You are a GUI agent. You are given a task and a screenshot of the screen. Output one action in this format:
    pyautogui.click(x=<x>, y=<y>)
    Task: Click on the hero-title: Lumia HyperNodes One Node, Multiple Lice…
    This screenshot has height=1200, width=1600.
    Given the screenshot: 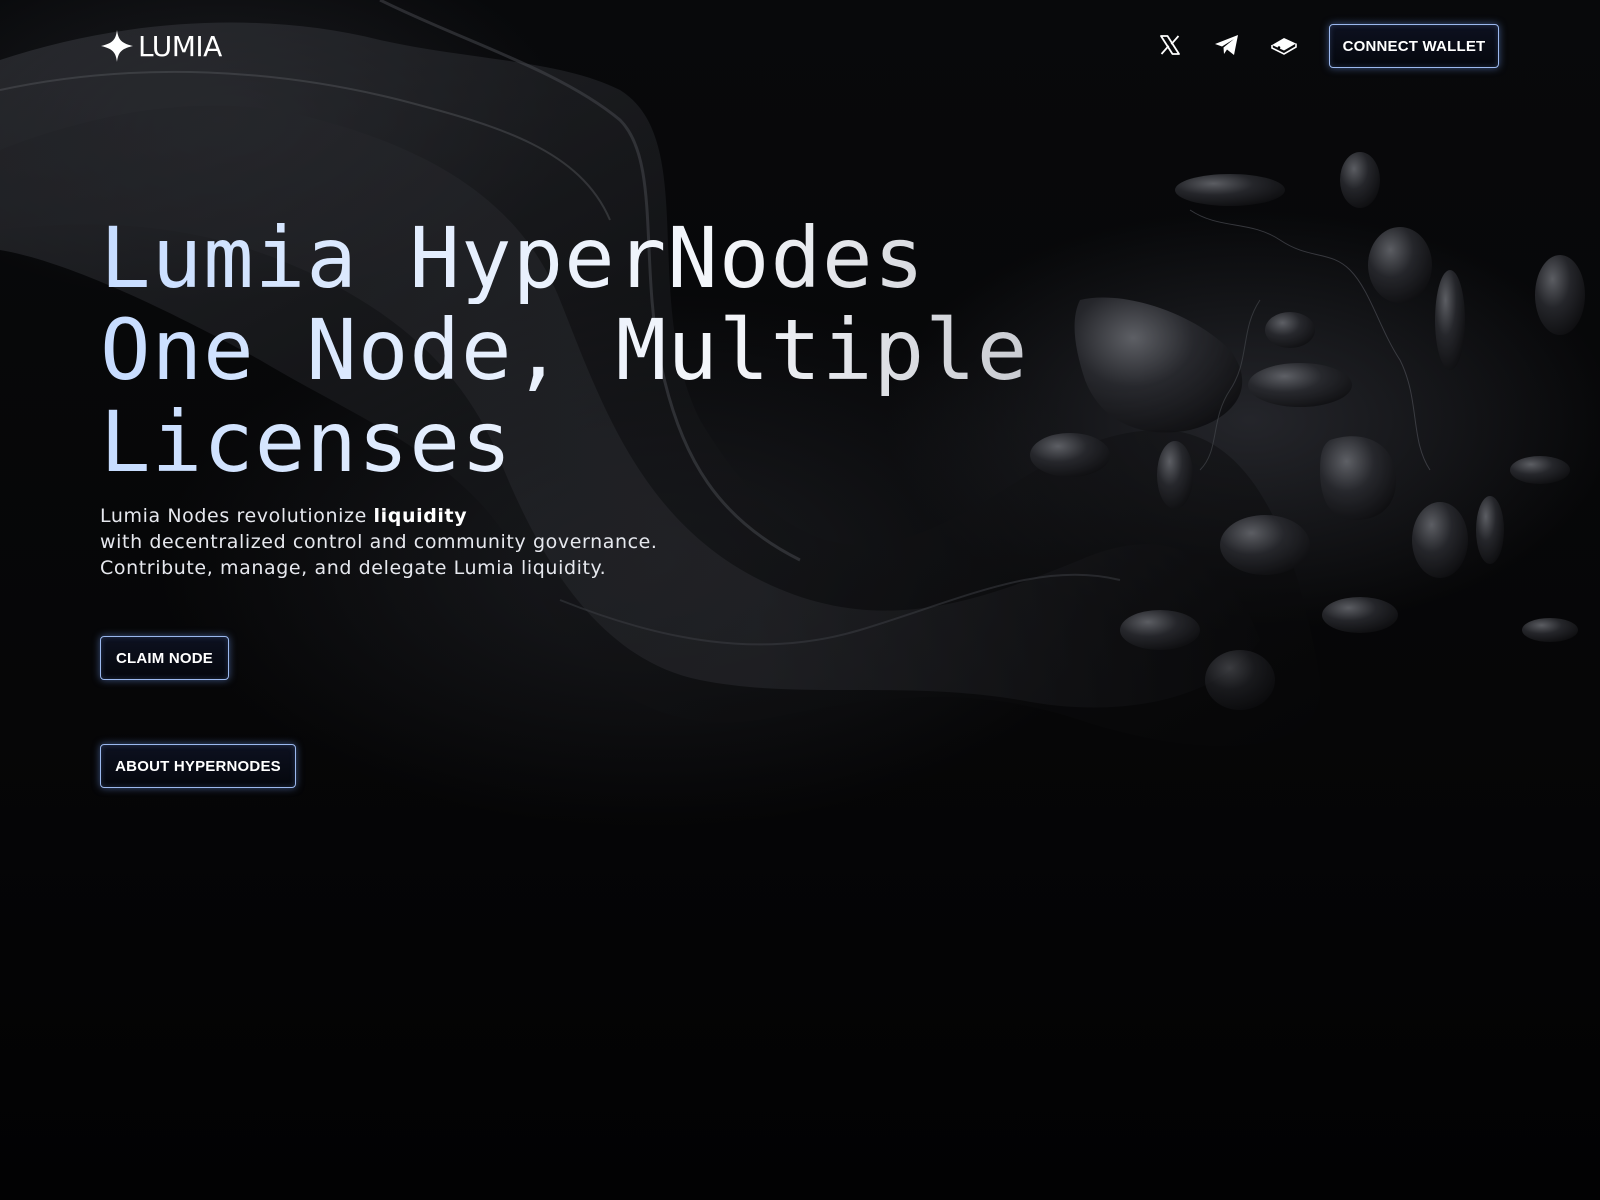 What is the action you would take?
    pyautogui.click(x=580, y=350)
    